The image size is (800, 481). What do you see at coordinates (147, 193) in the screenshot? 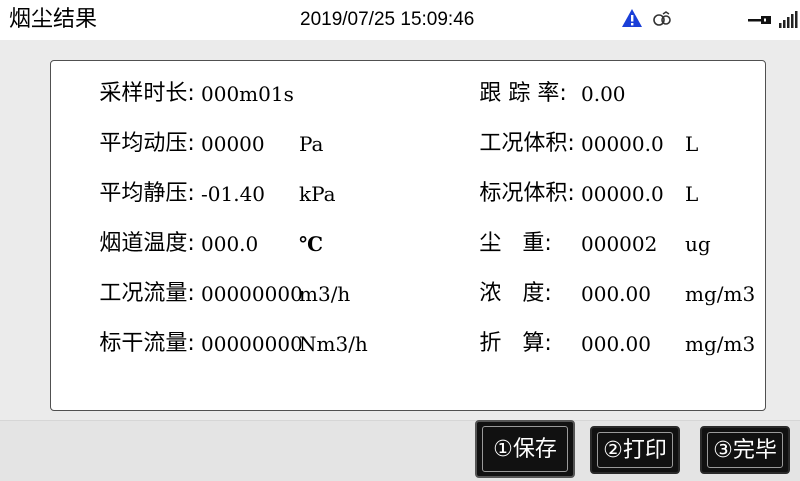
I see `avg-static-pressure-label: 平均静压:` at bounding box center [147, 193].